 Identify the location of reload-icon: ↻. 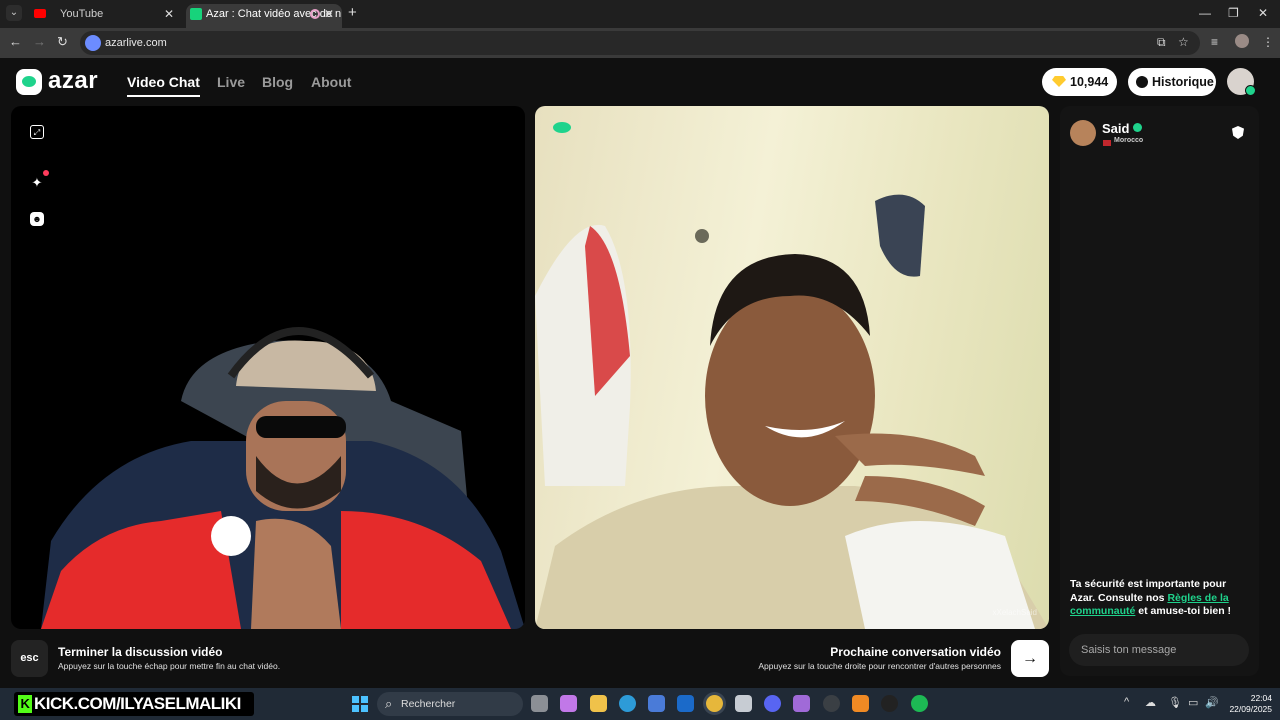
(62, 42).